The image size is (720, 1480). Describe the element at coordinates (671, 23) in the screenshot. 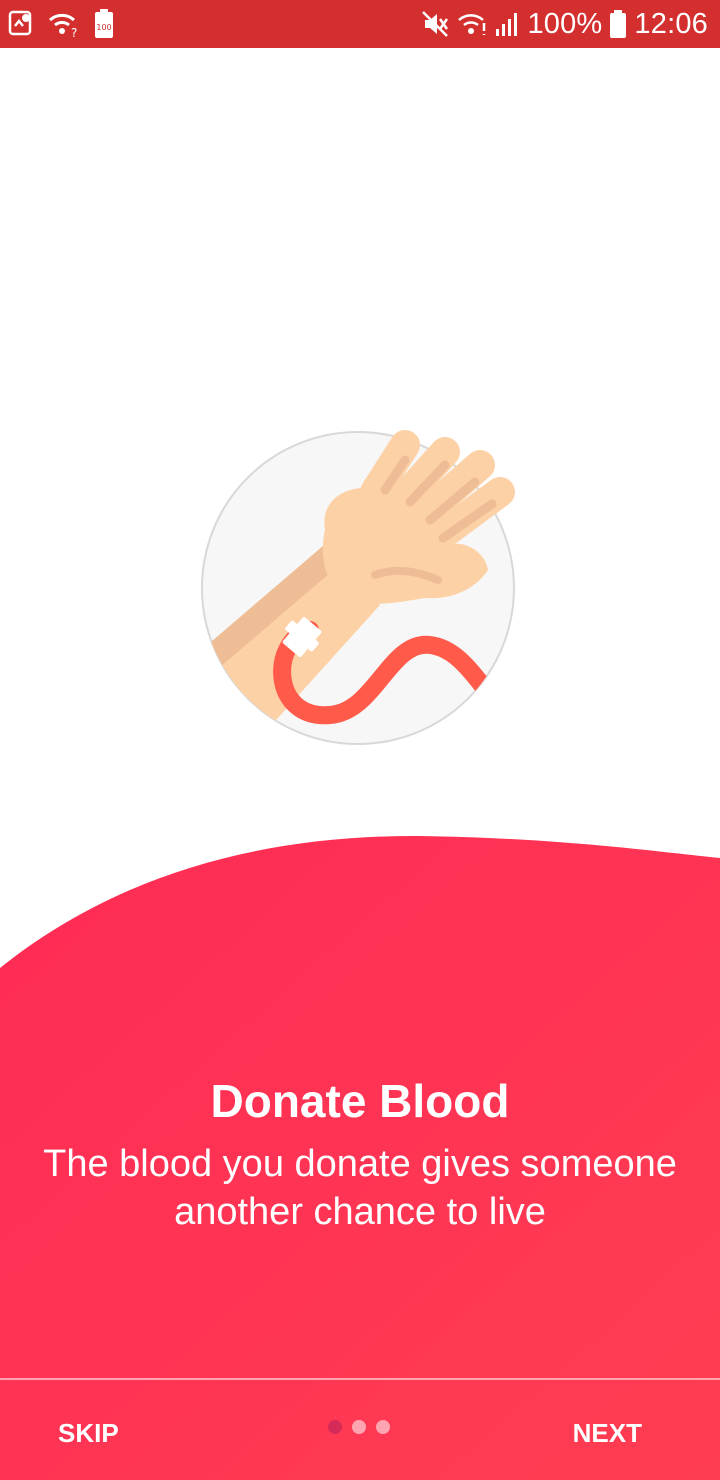

I see `clock: 12:06` at that location.